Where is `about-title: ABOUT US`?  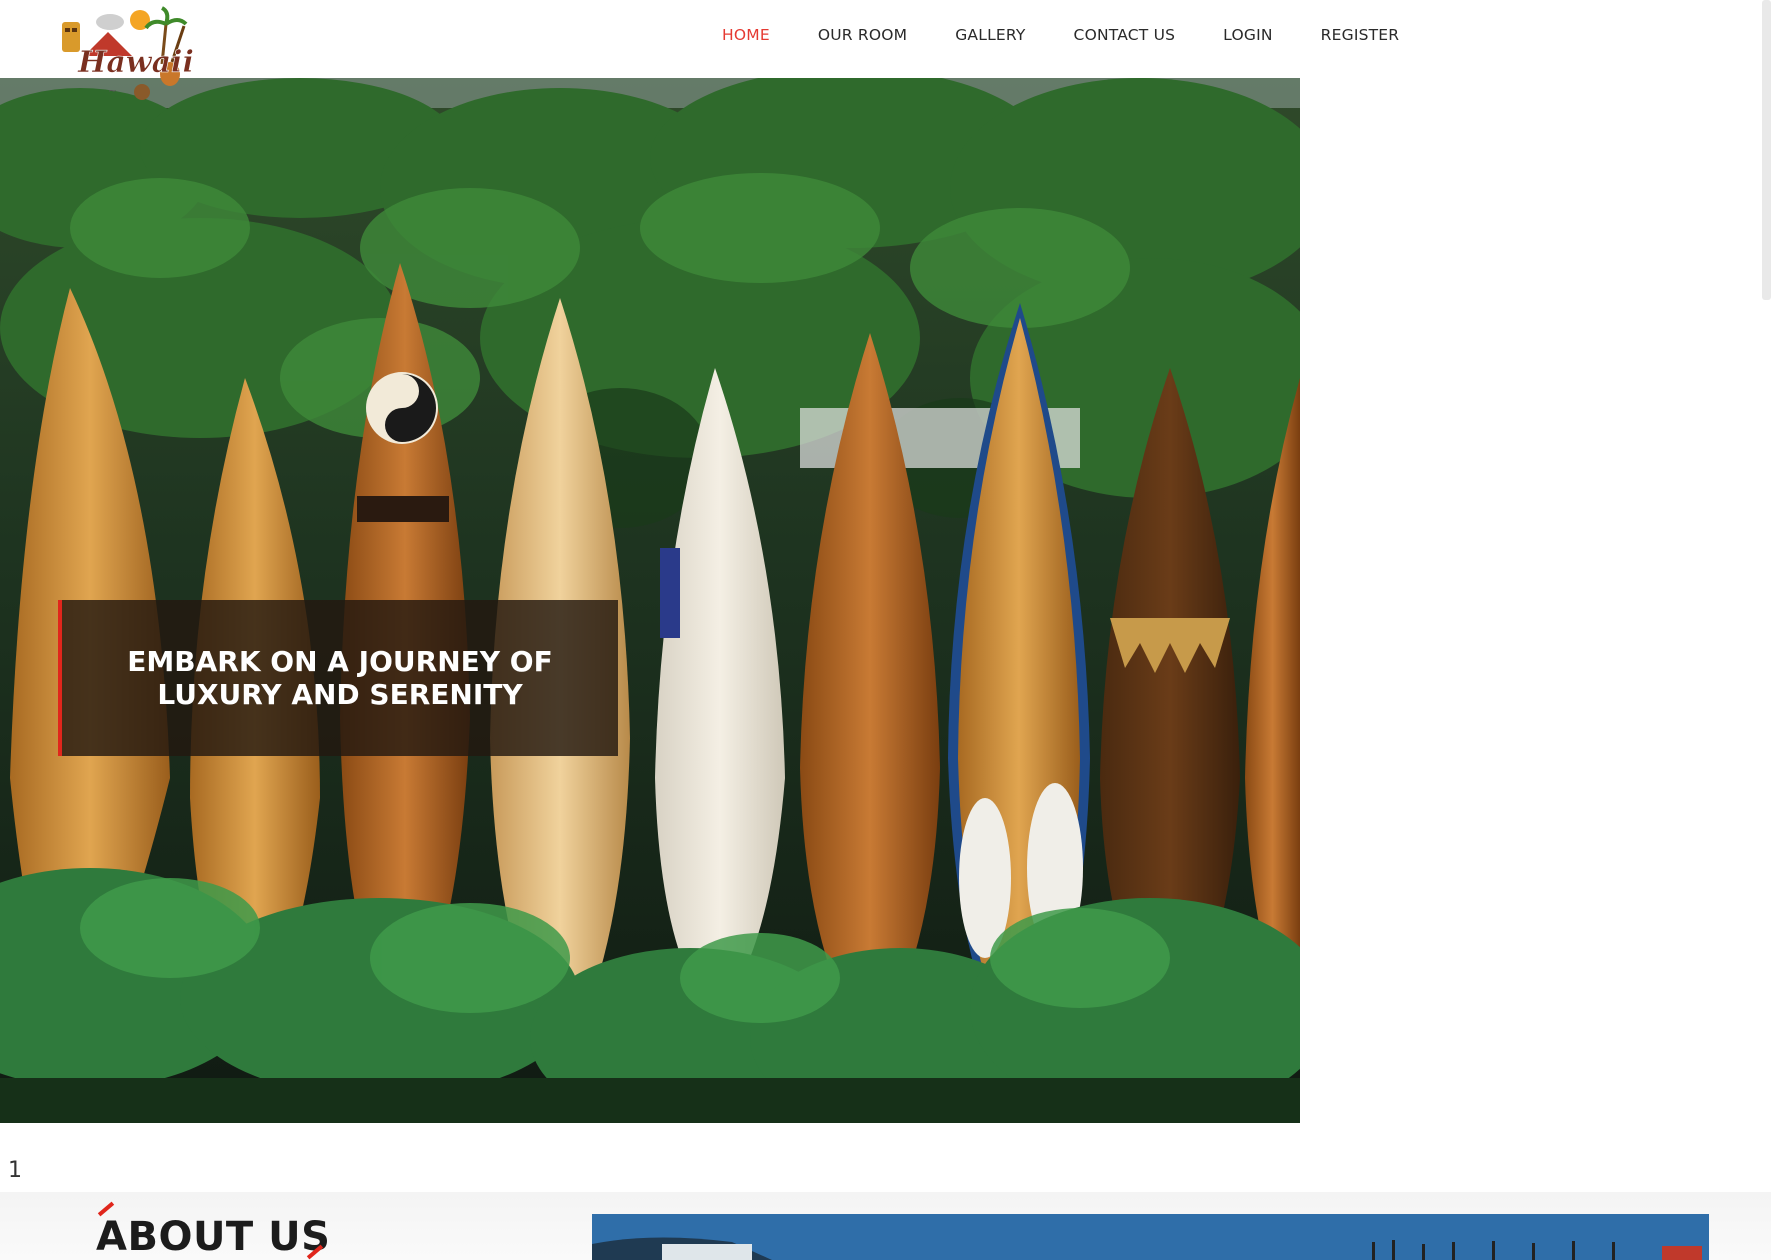
about-title: ABOUT US is located at coordinates (213, 1237).